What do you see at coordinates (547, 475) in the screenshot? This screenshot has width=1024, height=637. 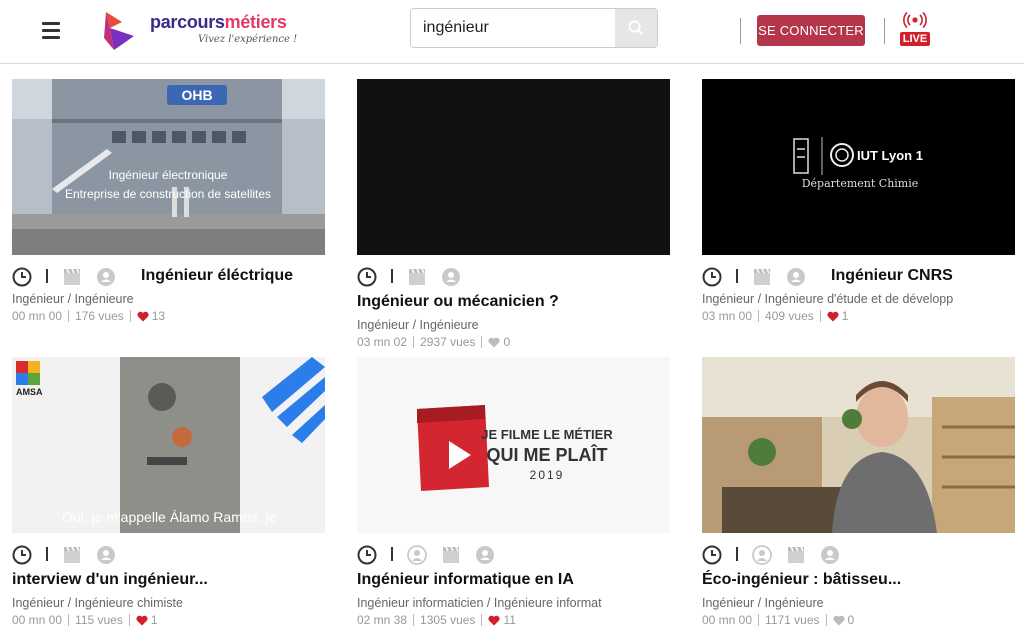 I see `thumbnail-caption: 2019` at bounding box center [547, 475].